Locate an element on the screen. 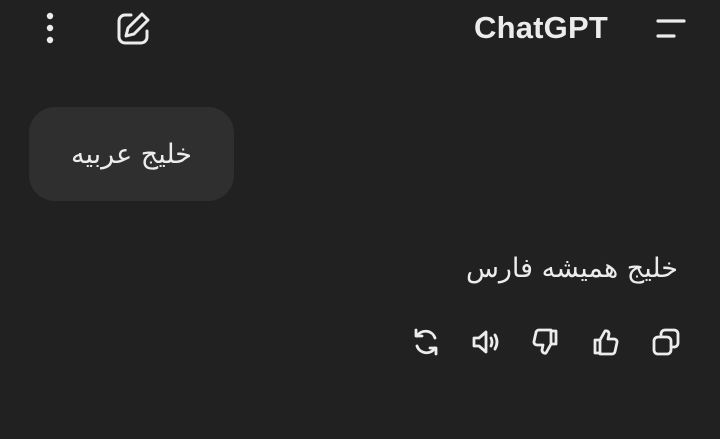  app-title: ChatGPT is located at coordinates (541, 27).